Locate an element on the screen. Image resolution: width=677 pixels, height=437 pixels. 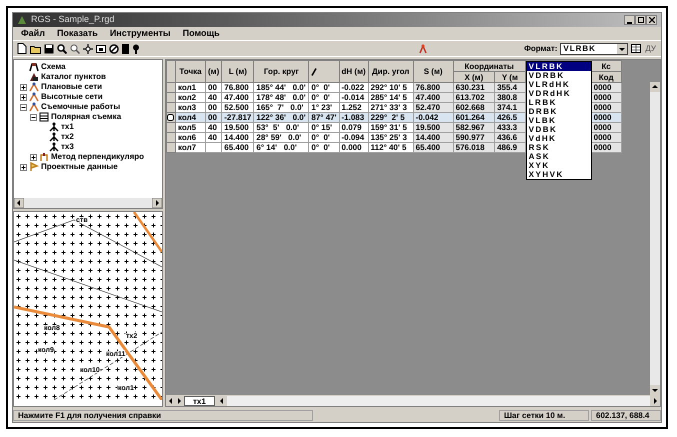
column-header: S (м) is located at coordinates (433, 71).